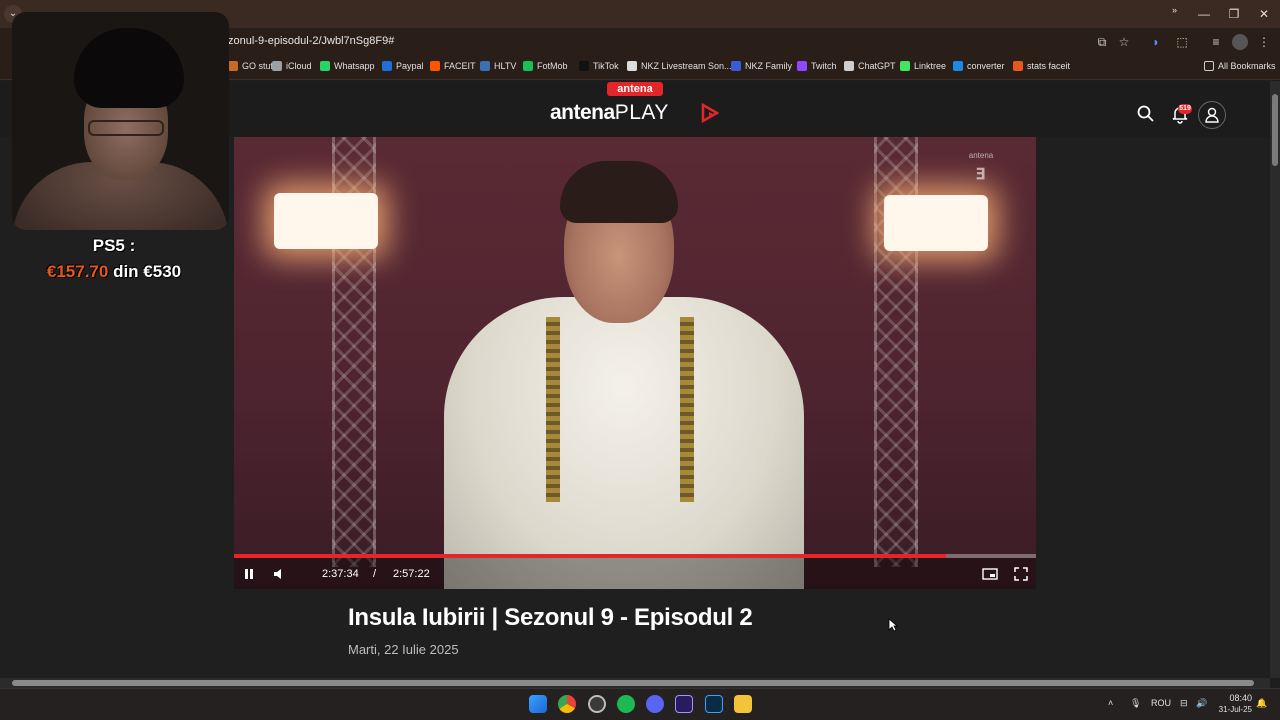 The height and width of the screenshot is (720, 1280). Describe the element at coordinates (930, 66) in the screenshot. I see `bookmark-label: Linktree` at that location.